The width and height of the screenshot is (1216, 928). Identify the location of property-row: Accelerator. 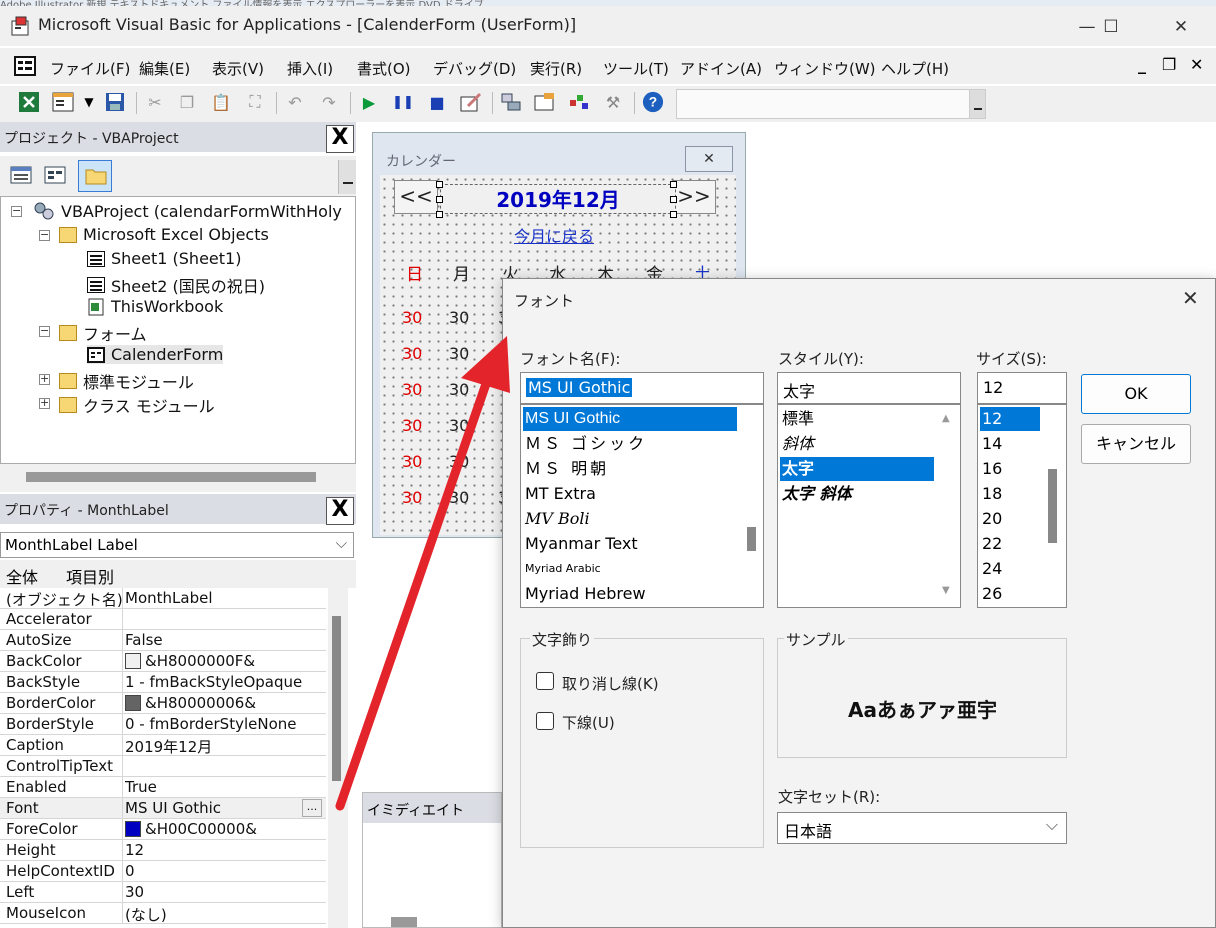
(163, 619).